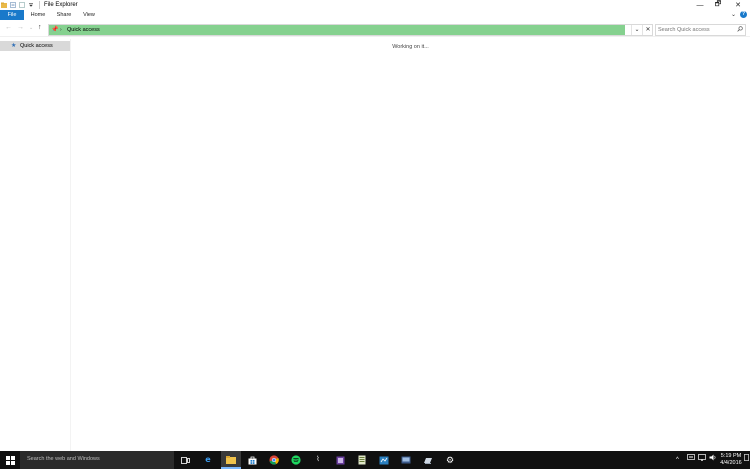 The image size is (750, 469). I want to click on notifications-icon, so click(747, 460).